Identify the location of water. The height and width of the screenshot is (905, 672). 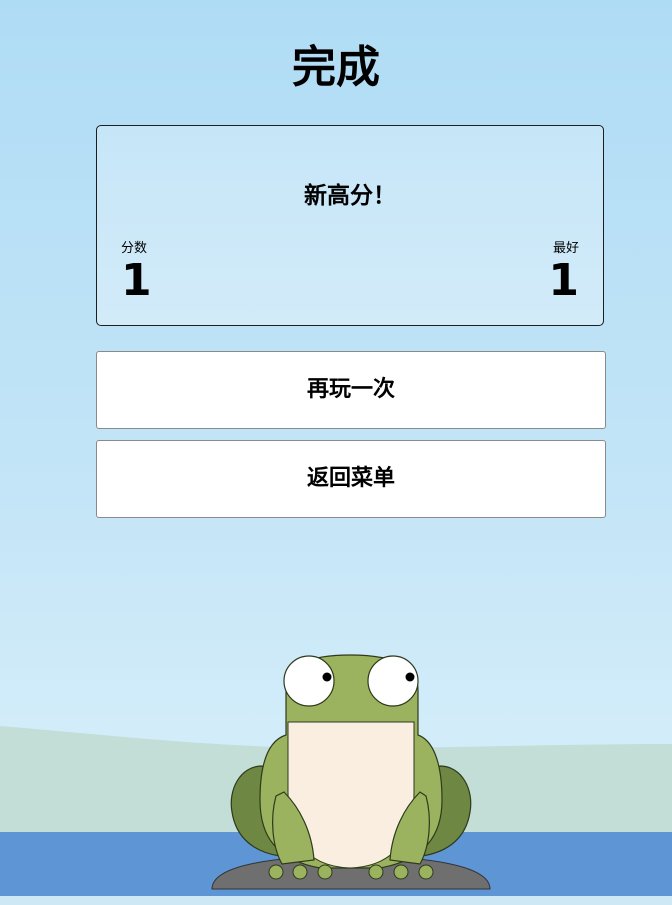
(336, 868).